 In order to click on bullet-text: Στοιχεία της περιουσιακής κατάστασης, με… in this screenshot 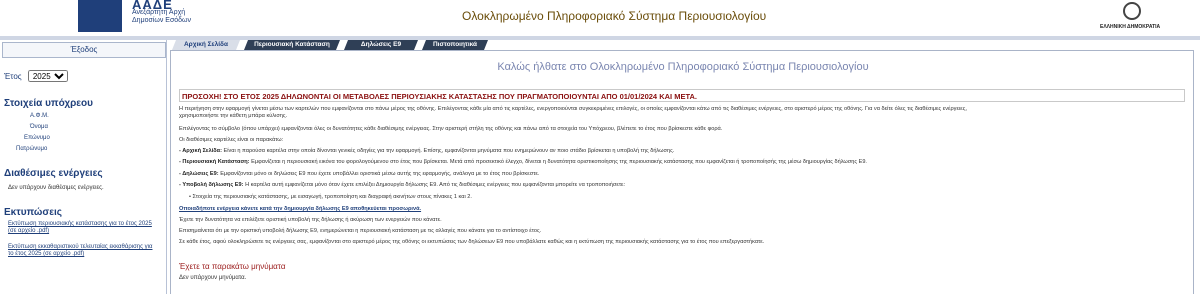, I will do `click(332, 197)`.